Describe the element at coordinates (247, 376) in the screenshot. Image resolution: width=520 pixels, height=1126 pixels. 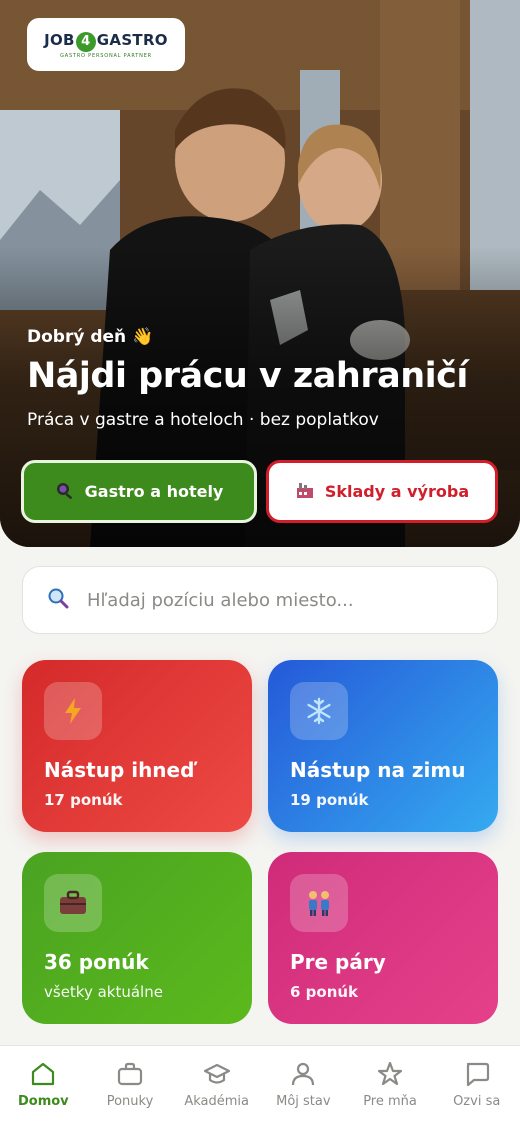
I see `page-title: Nájdi prácu v zahraničí` at that location.